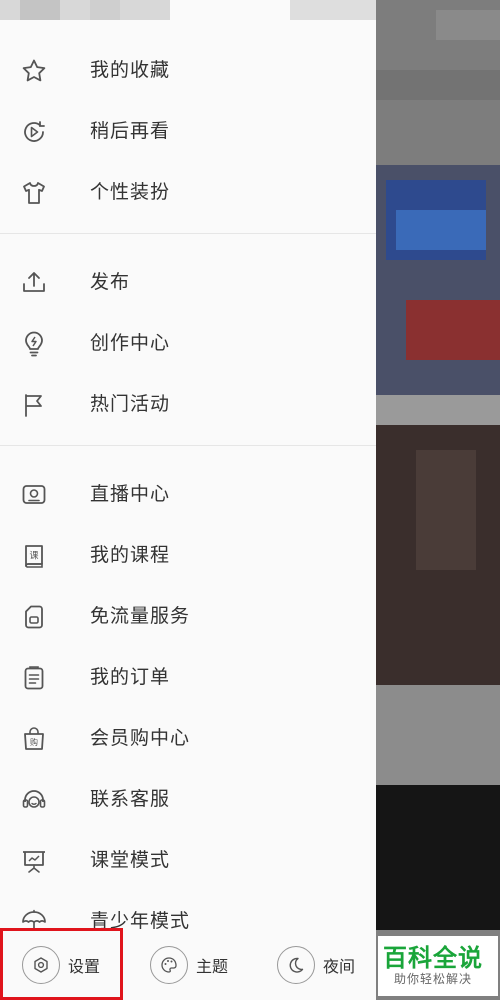  Describe the element at coordinates (188, 70) in the screenshot. I see `menu-item-favorites: 我的收藏` at that location.